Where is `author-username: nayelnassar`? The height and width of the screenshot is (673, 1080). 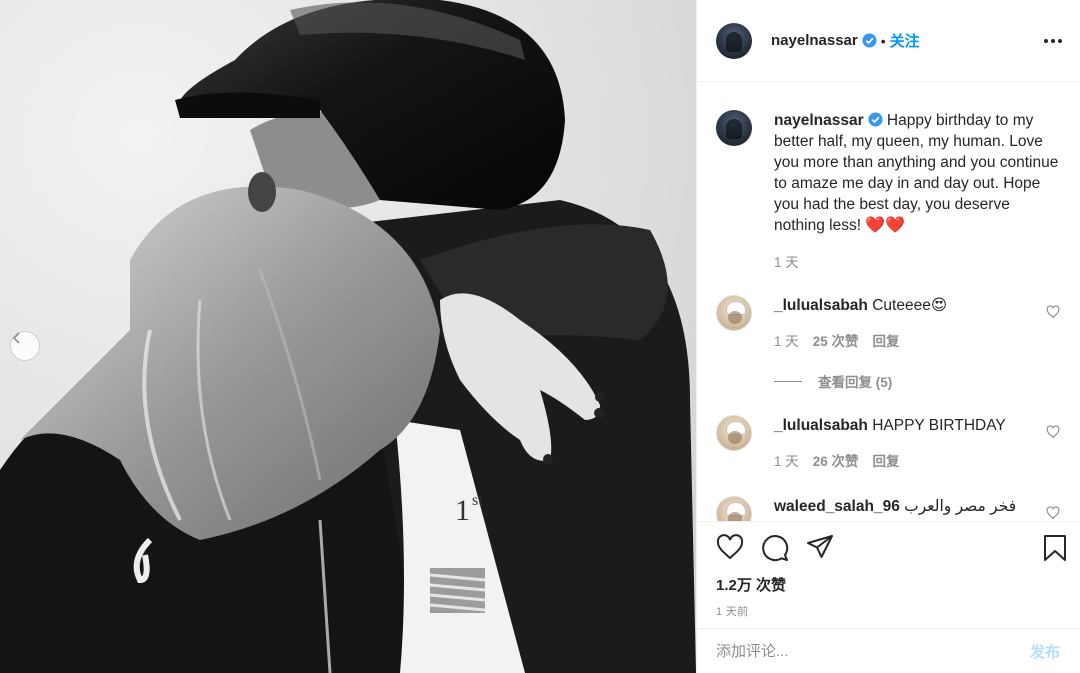 author-username: nayelnassar is located at coordinates (814, 40).